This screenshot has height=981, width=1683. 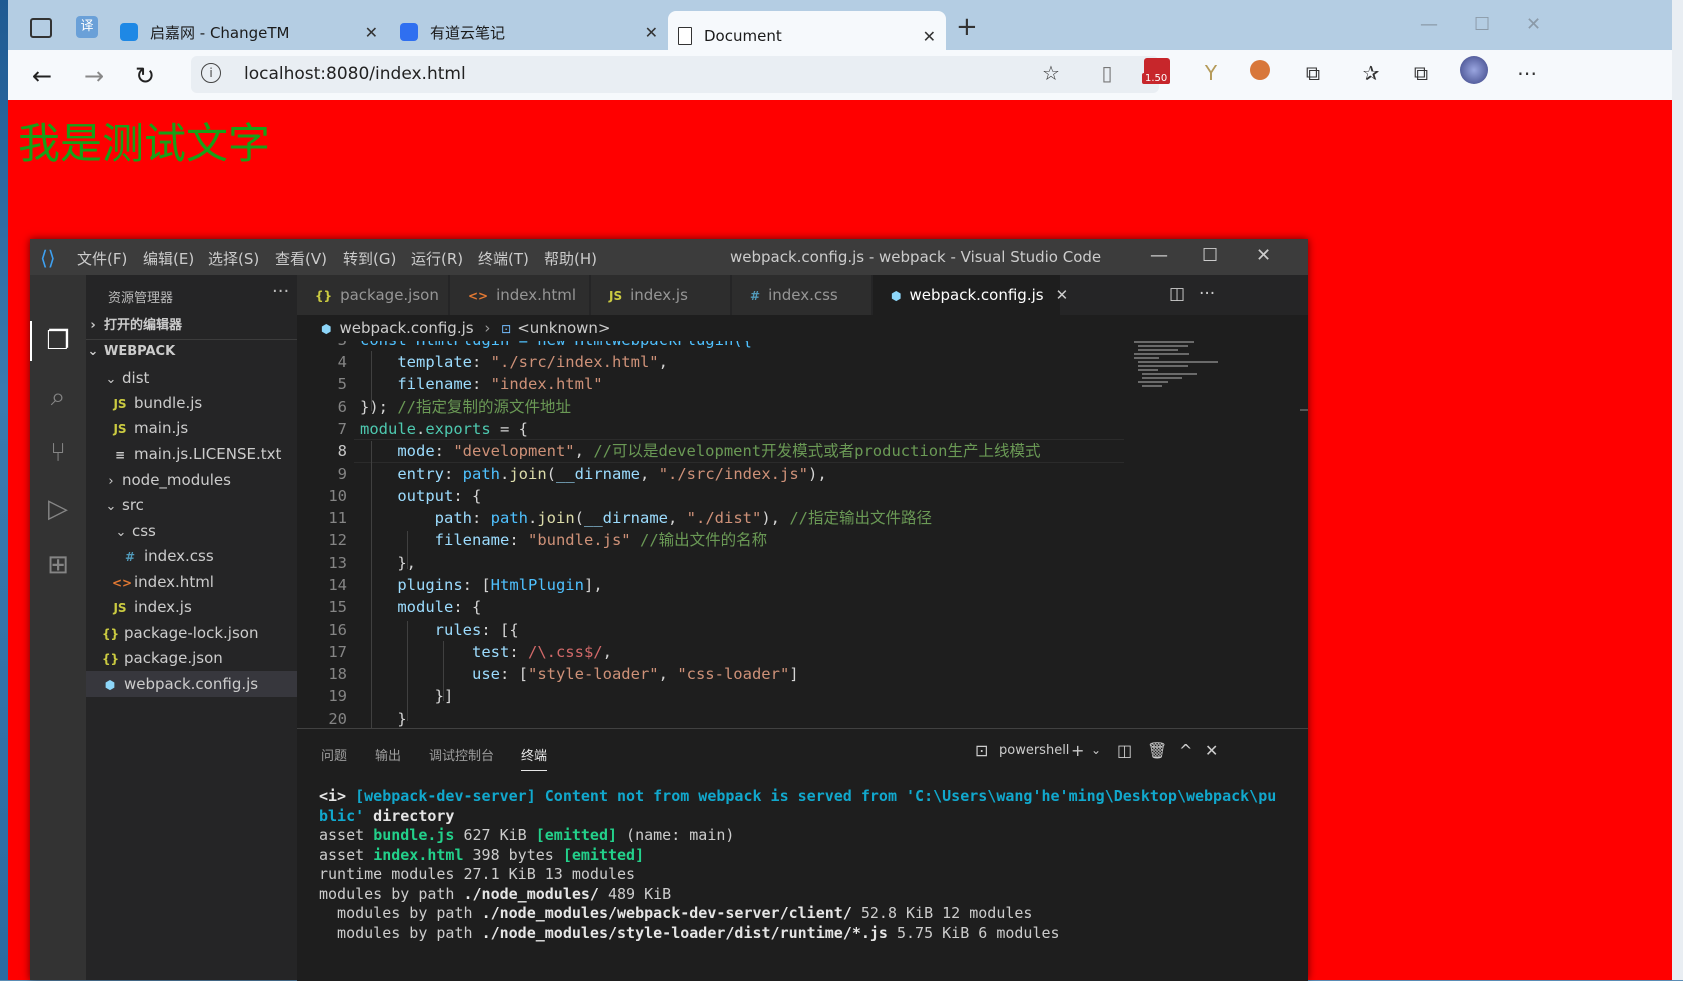 What do you see at coordinates (661, 295) in the screenshot?
I see `editor-tab-index-js: JS index.js` at bounding box center [661, 295].